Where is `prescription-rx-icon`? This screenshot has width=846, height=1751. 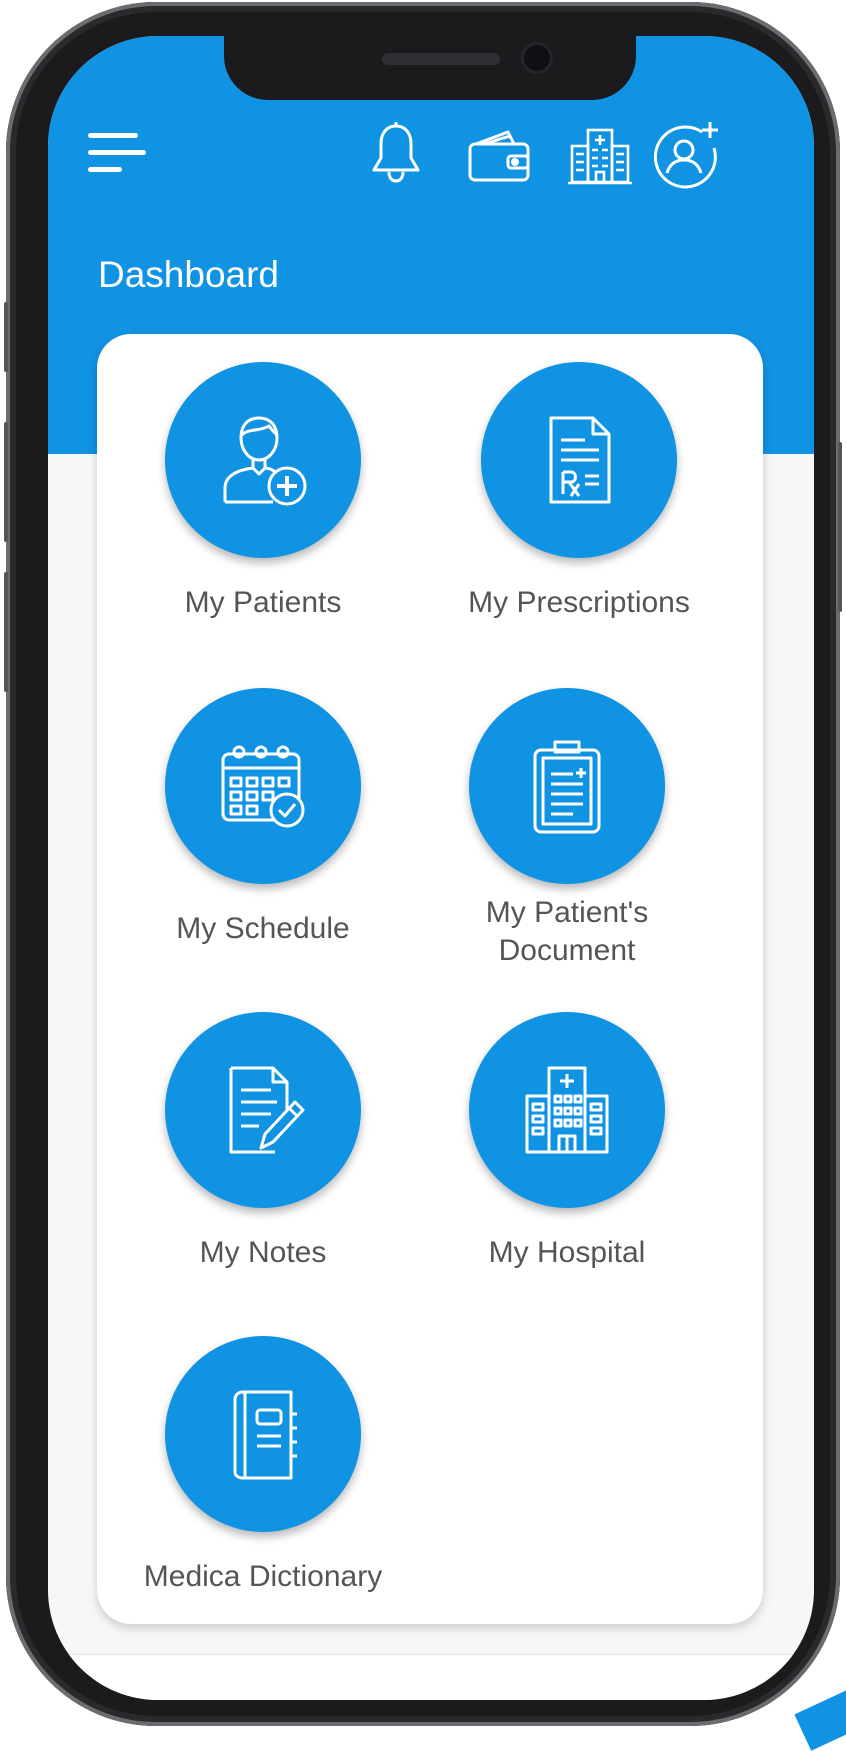
prescription-rx-icon is located at coordinates (580, 460).